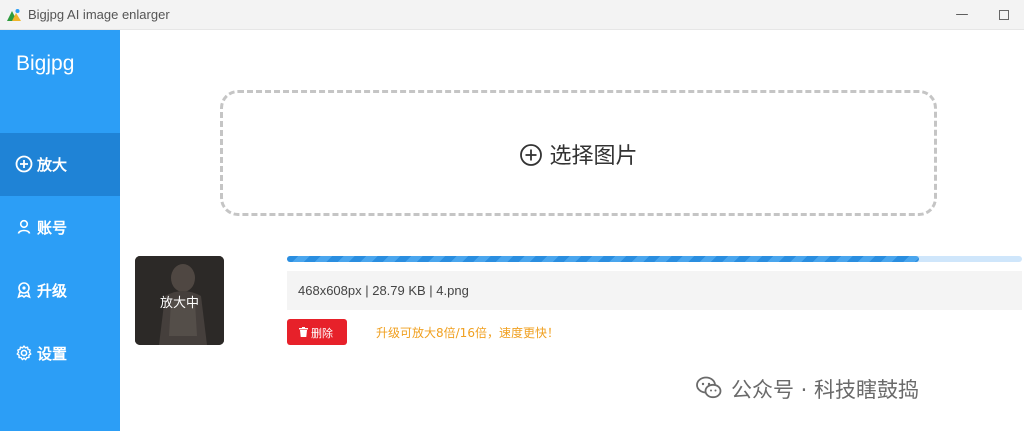 This screenshot has width=1024, height=431. What do you see at coordinates (303, 332) in the screenshot?
I see `trash-icon` at bounding box center [303, 332].